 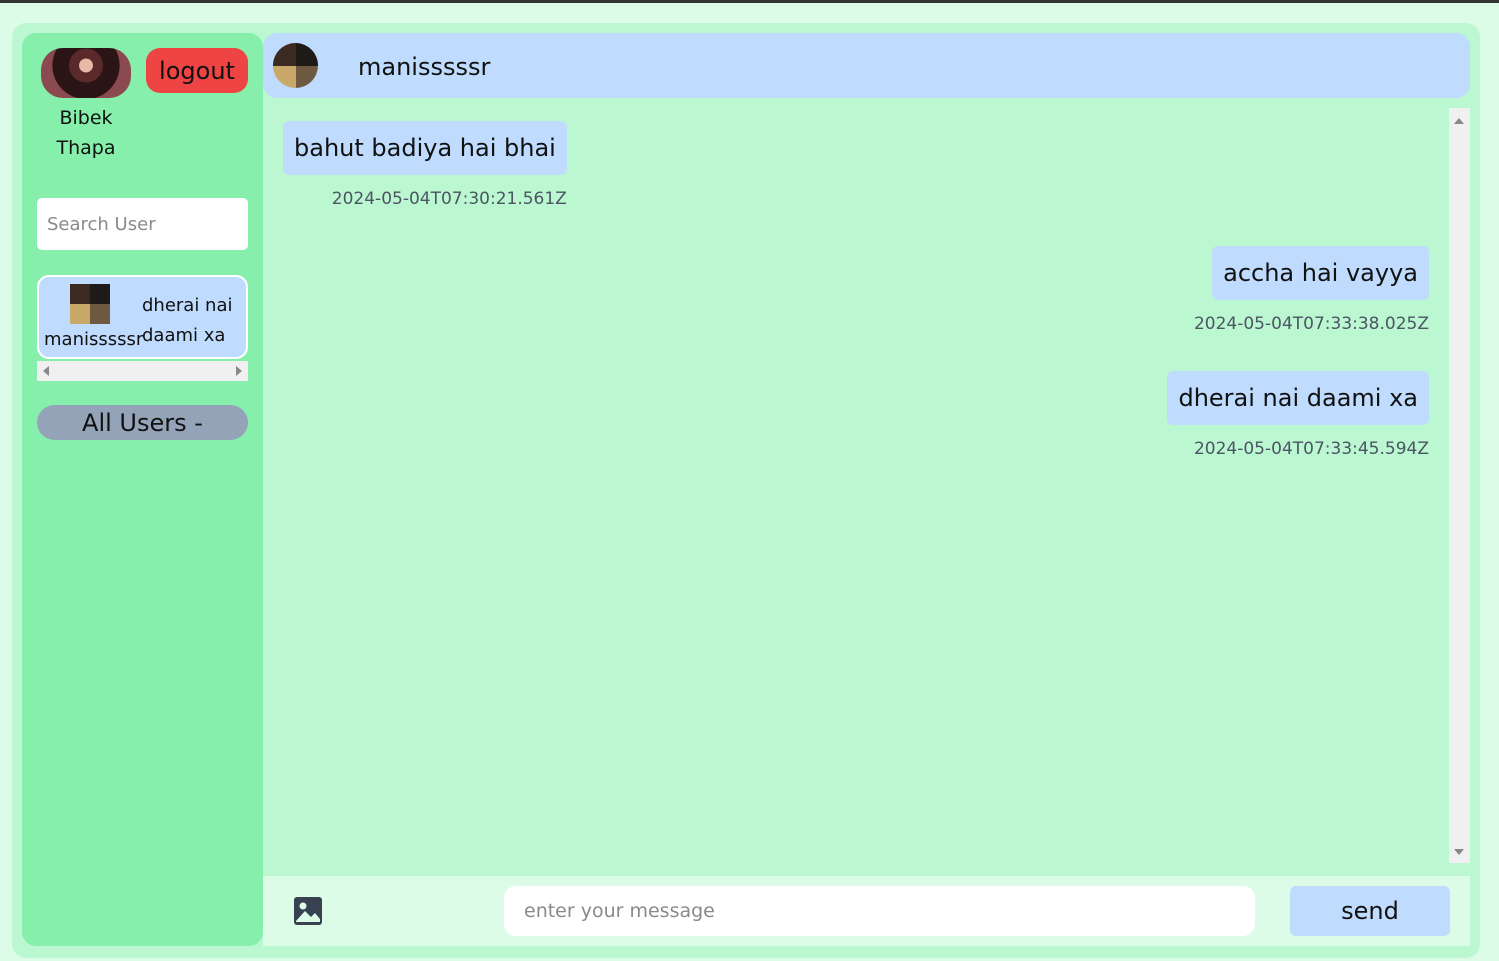 I want to click on conversation-list: manisssssr dherai nai daami xa, so click(x=142, y=328).